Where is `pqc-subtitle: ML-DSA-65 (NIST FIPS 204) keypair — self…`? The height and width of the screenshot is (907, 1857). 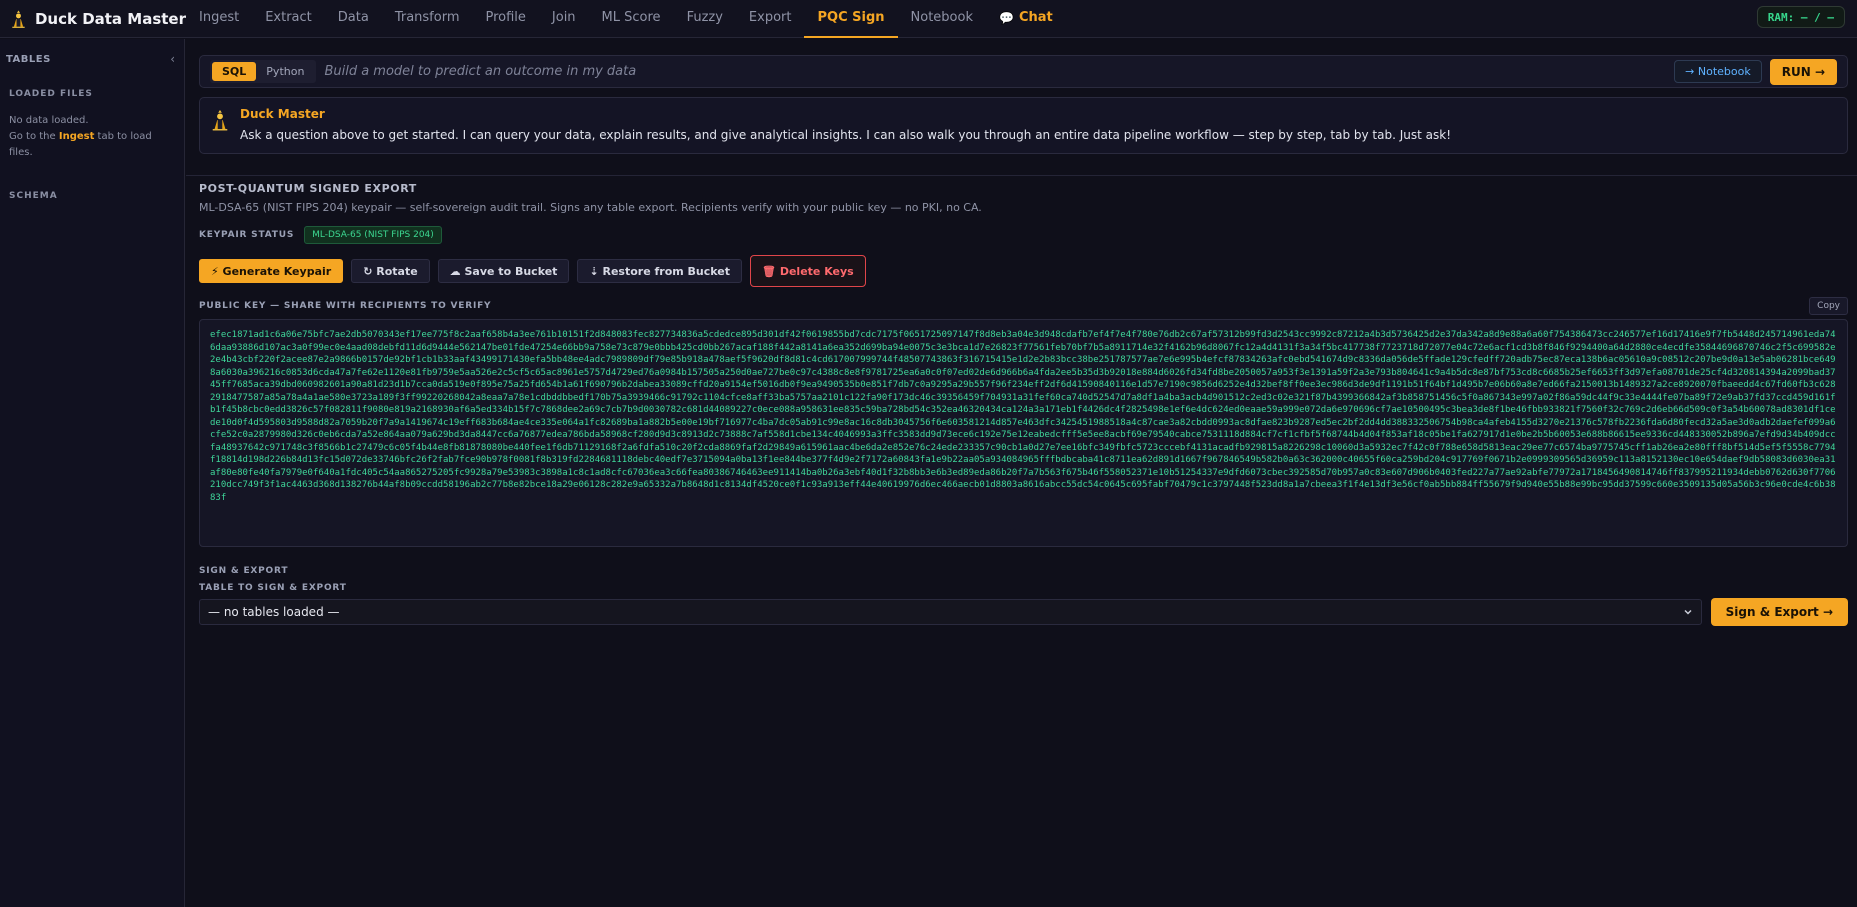
pqc-subtitle: ML-DSA-65 (NIST FIPS 204) keypair — self… is located at coordinates (590, 207).